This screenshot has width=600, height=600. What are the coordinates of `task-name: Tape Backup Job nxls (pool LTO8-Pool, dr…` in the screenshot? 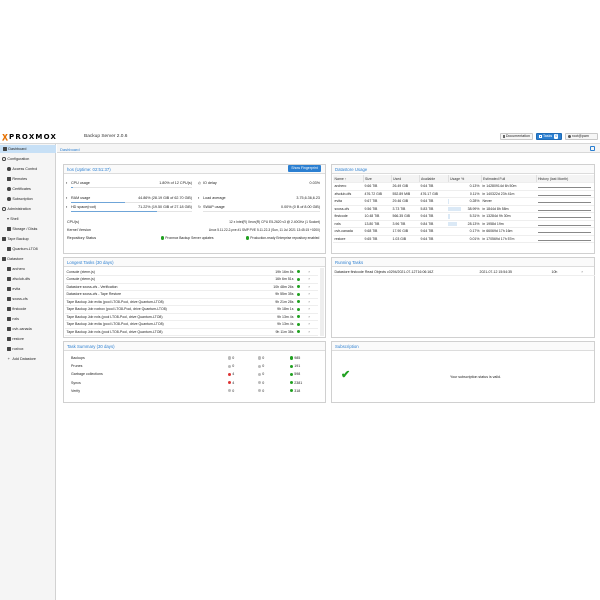 It's located at (160, 332).